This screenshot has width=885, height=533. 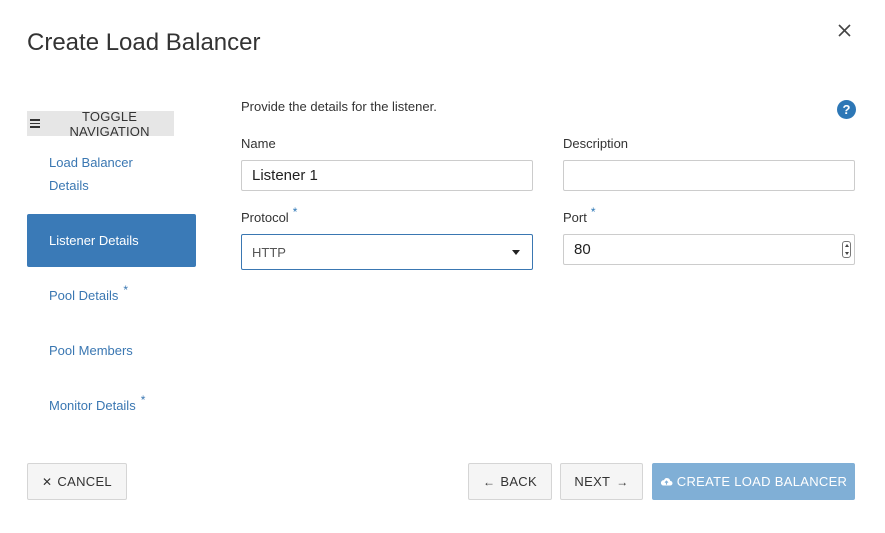 What do you see at coordinates (91, 162) in the screenshot?
I see `sidebar-item-label-line1: Load Balancer` at bounding box center [91, 162].